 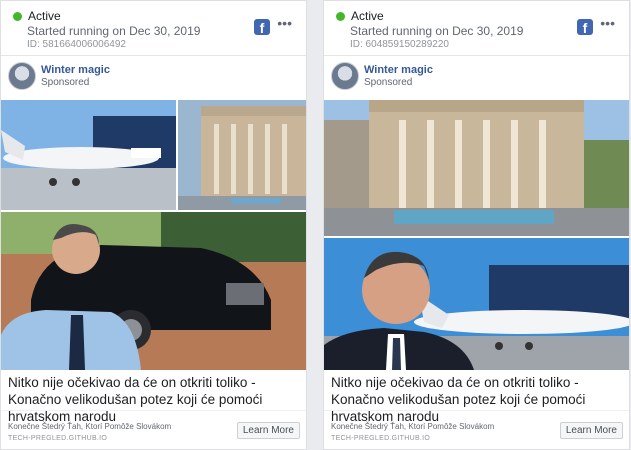 I want to click on ad-id: ID: 604859150289220, so click(x=399, y=44).